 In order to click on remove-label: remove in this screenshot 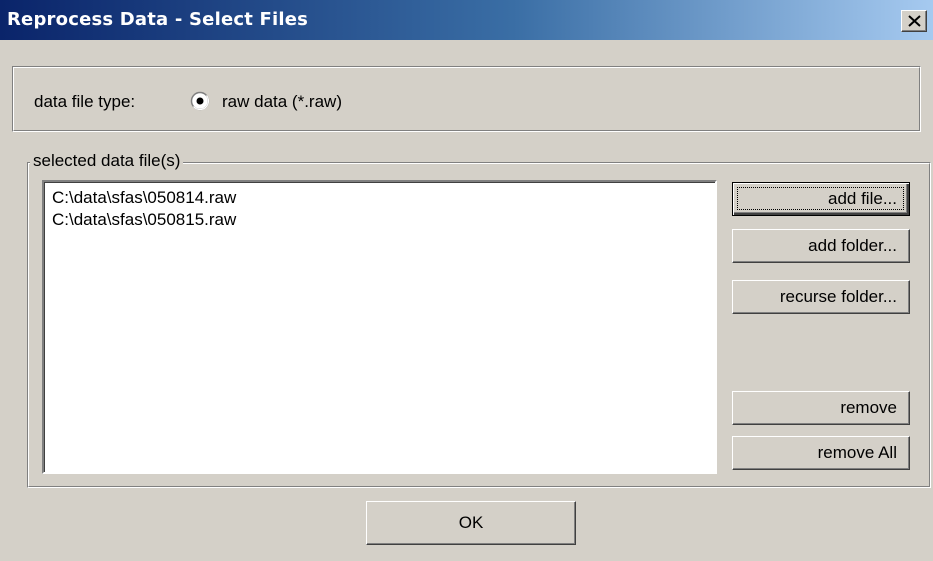, I will do `click(868, 407)`.